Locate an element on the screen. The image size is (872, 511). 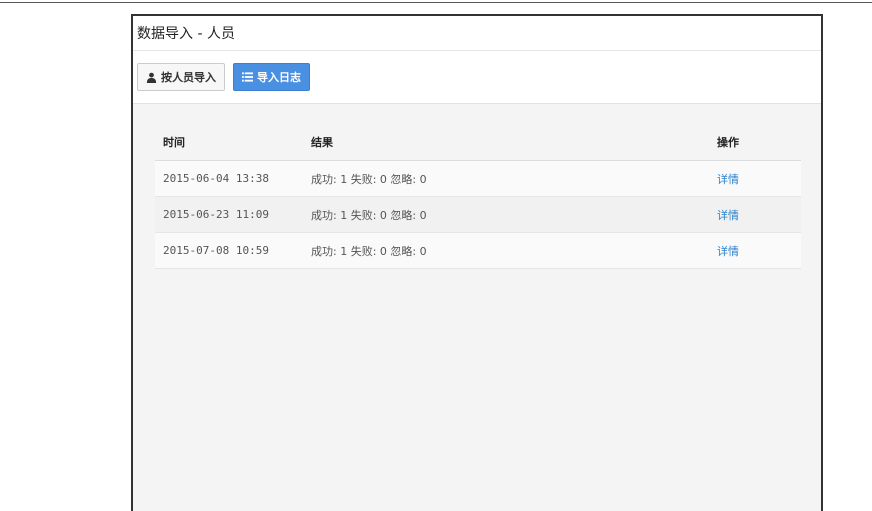
import-log-button: 导入日志 is located at coordinates (271, 77).